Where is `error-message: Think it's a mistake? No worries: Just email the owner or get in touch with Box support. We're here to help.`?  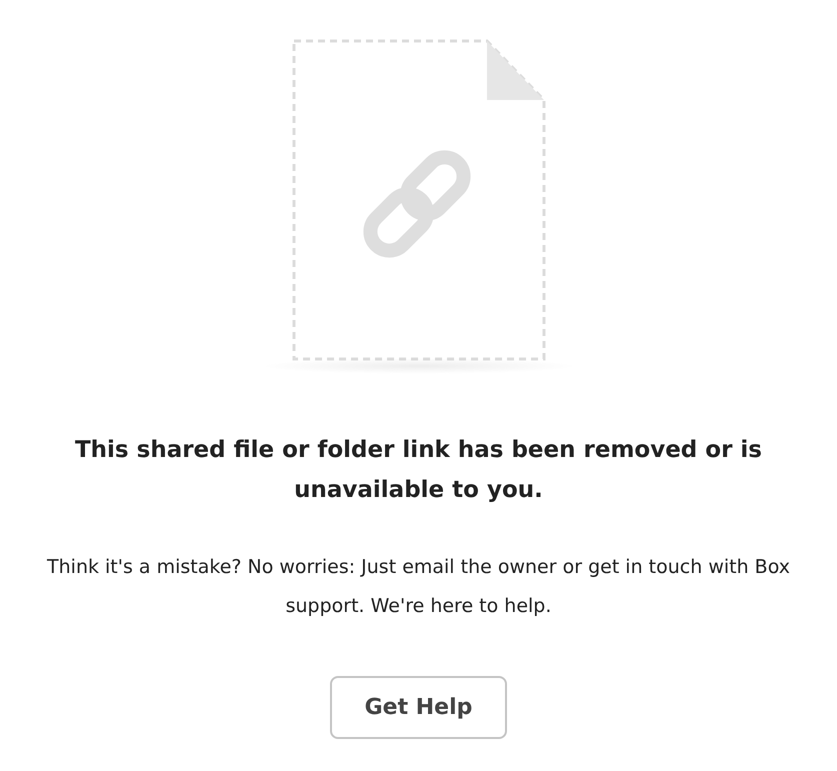 error-message: Think it's a mistake? No worries: Just email the owner or get in touch with Box support. We're here to help. is located at coordinates (418, 587).